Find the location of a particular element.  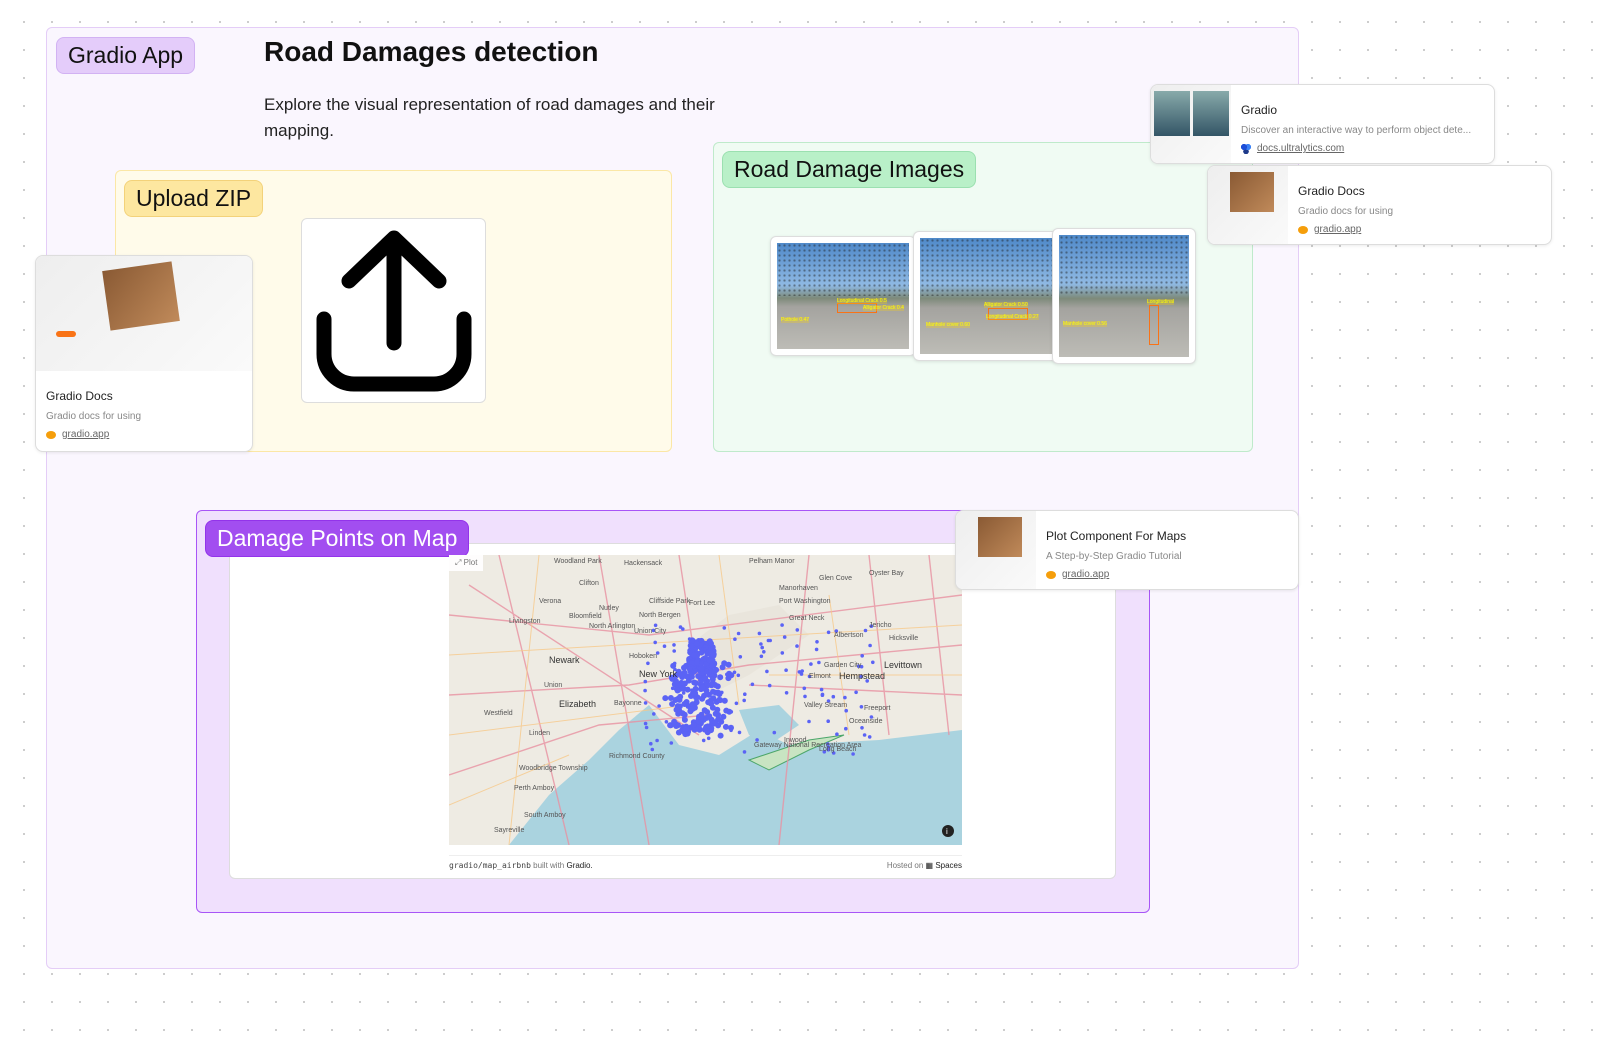

road-damage-photo: Longitudinal Manhole cover 0.56 is located at coordinates (1124, 296).